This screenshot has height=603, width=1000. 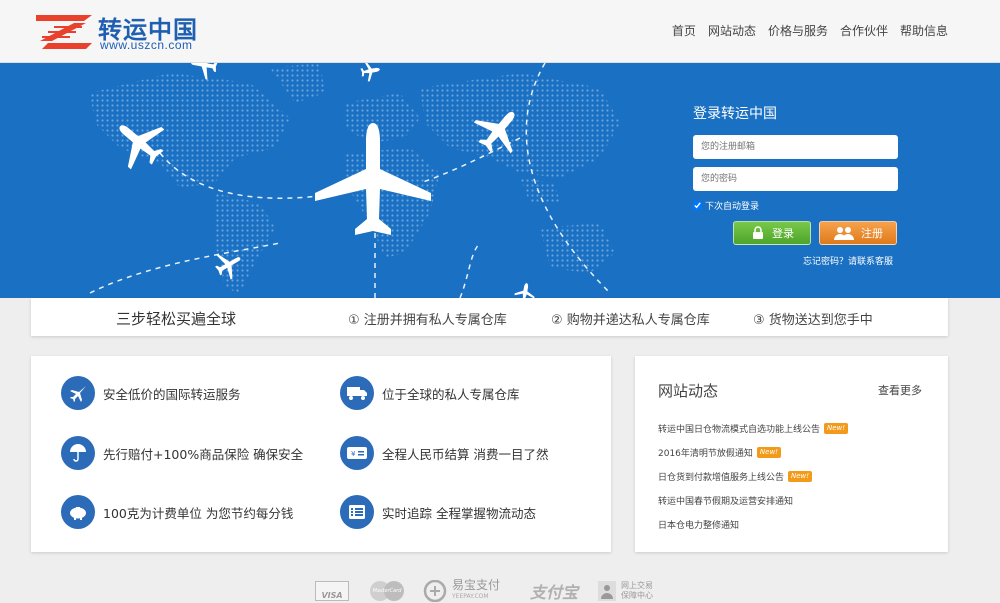 I want to click on airplane-icon, so click(x=78, y=393).